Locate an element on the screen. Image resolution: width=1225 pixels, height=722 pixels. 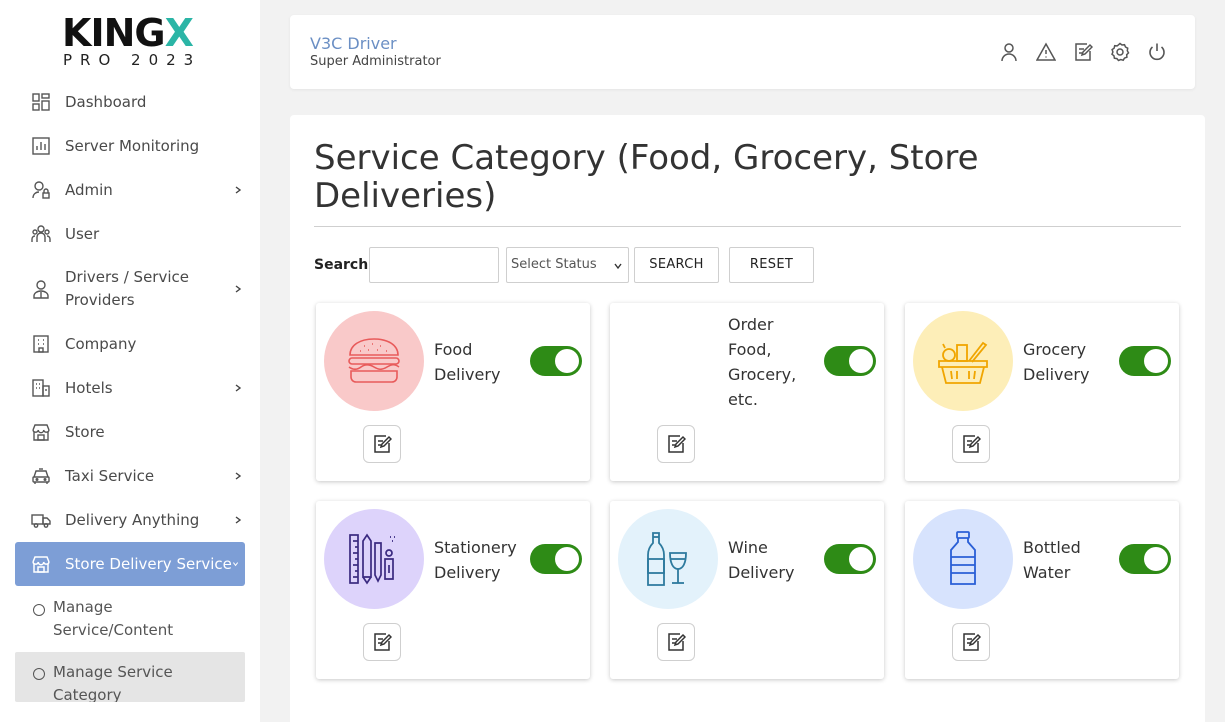
hotel-icon is located at coordinates (41, 388).